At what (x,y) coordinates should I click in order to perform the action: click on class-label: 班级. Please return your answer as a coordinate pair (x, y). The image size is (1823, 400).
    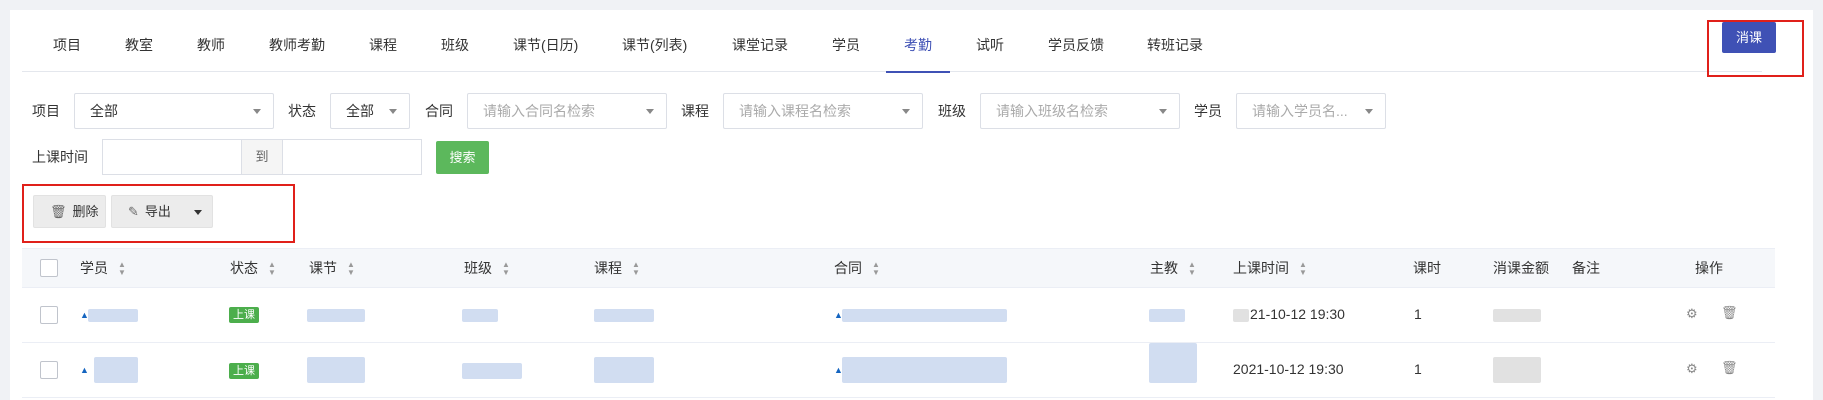
    Looking at the image, I should click on (952, 111).